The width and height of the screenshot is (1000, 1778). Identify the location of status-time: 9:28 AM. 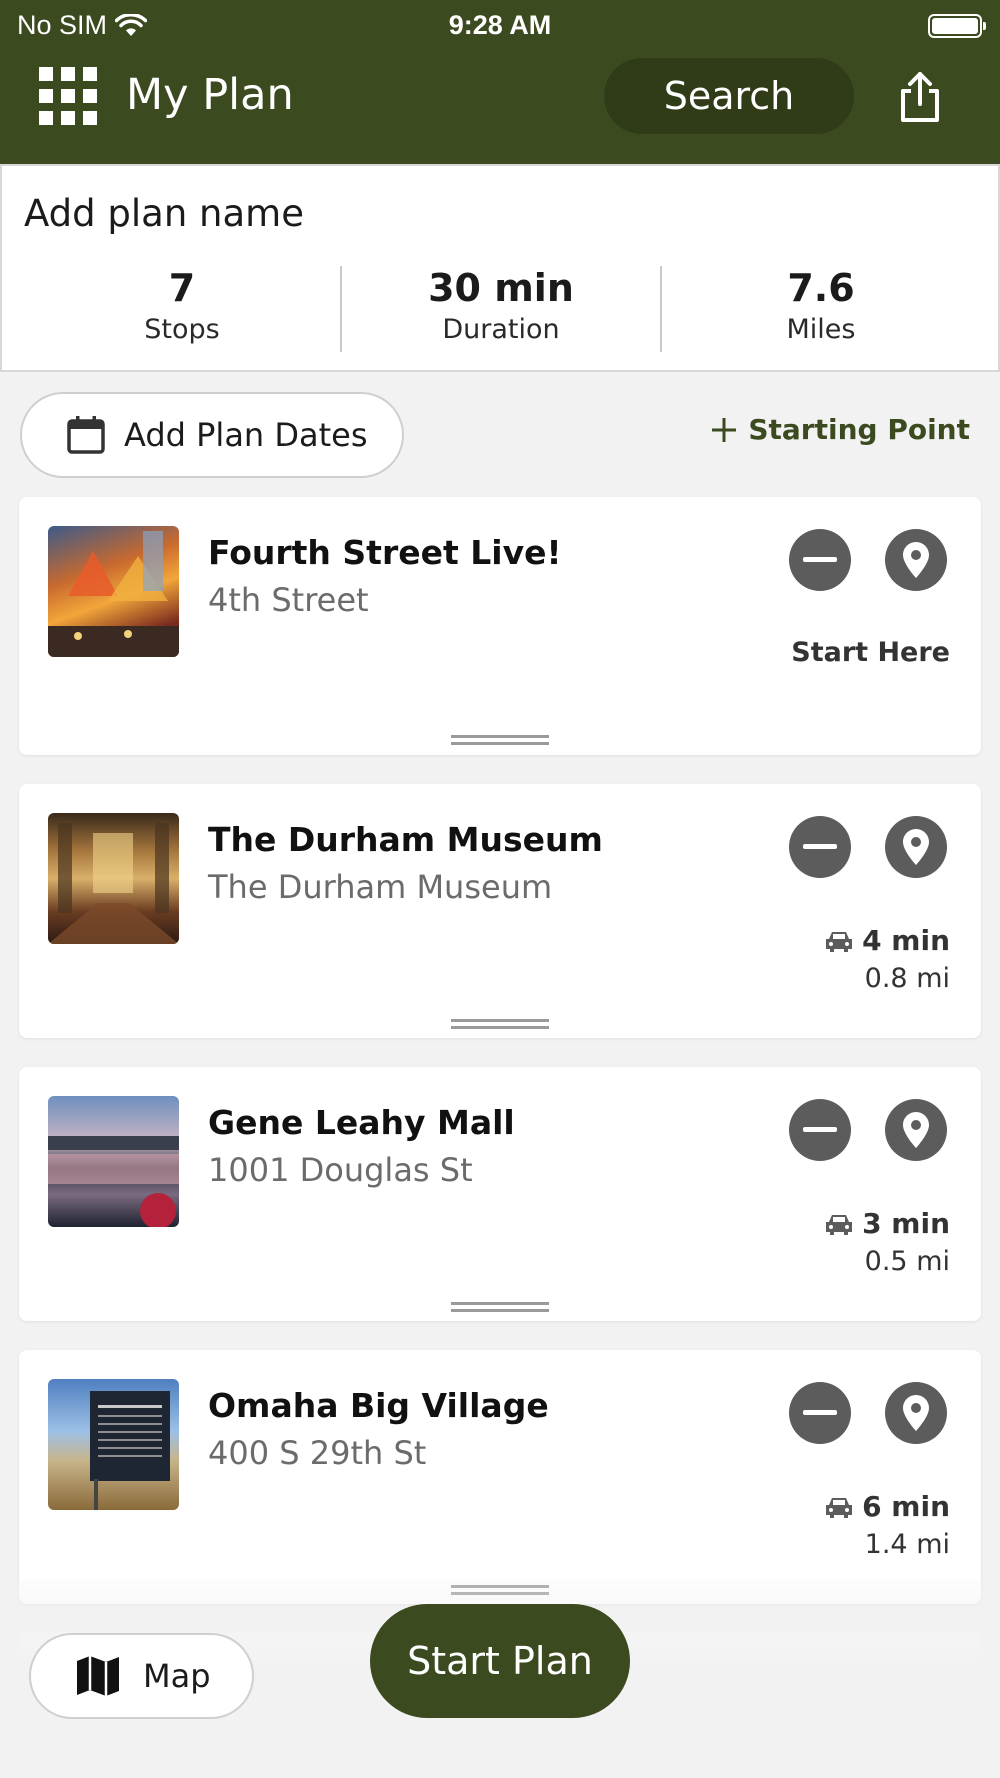
(500, 25).